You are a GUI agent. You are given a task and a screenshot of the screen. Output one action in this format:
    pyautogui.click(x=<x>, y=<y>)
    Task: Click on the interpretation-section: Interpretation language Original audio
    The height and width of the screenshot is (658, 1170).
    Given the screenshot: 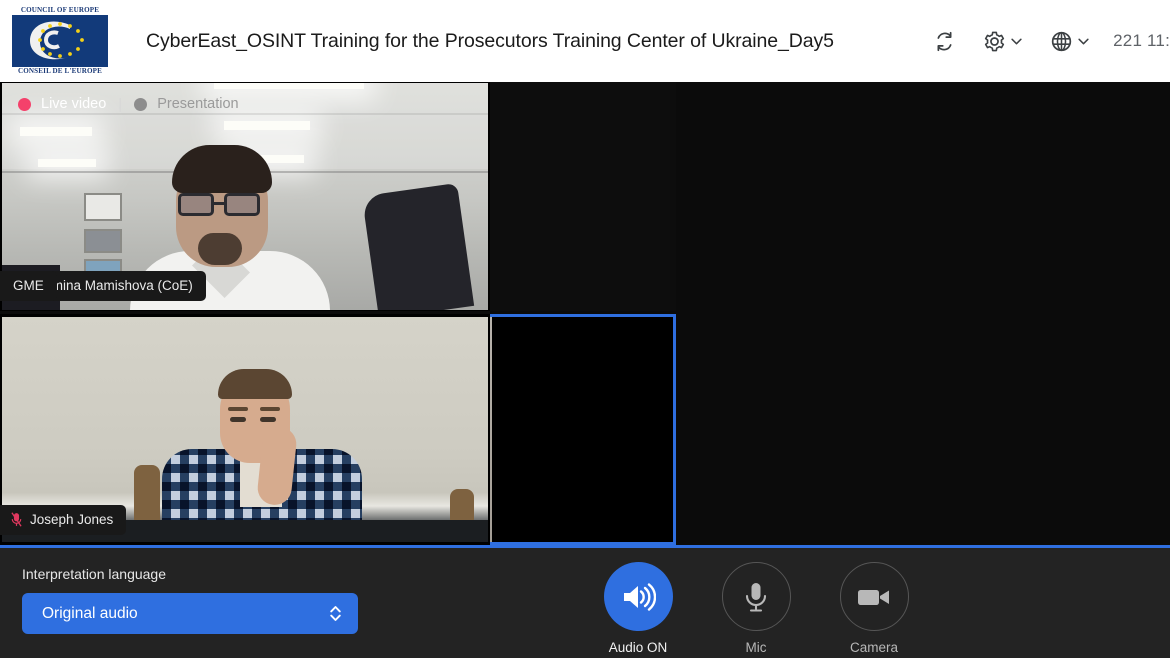 What is the action you would take?
    pyautogui.click(x=192, y=600)
    